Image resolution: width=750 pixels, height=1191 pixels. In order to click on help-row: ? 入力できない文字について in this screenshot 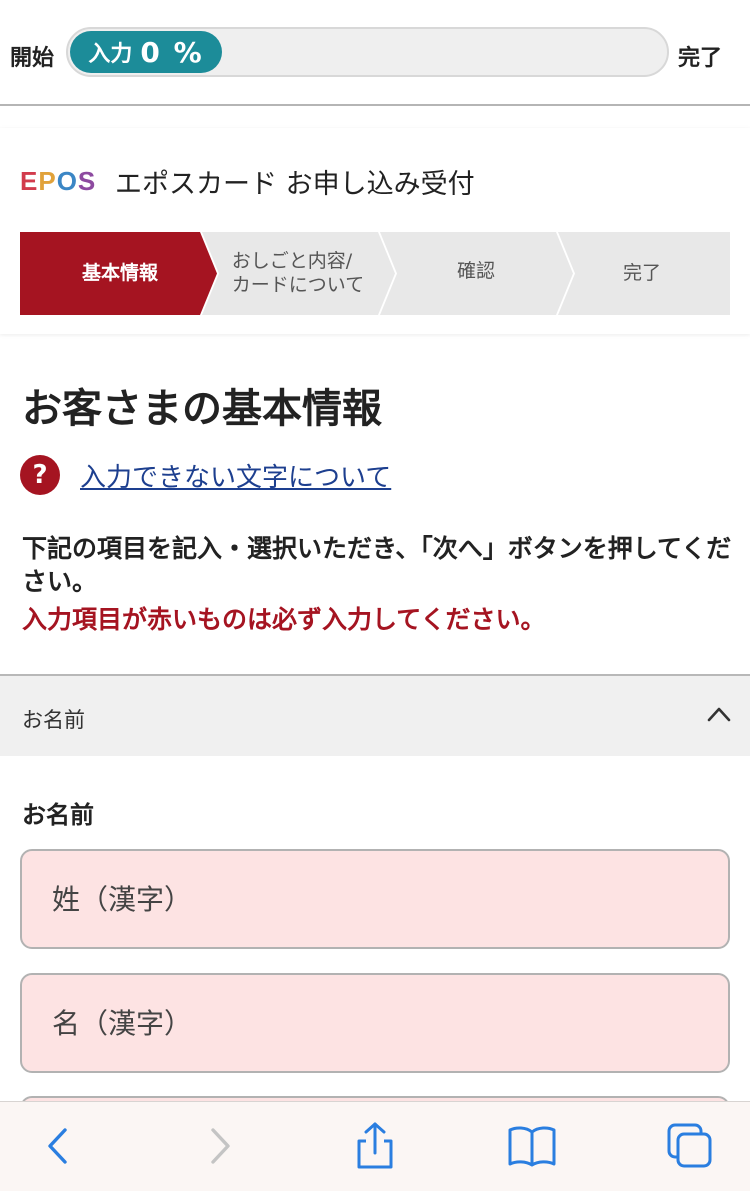, I will do `click(205, 475)`.